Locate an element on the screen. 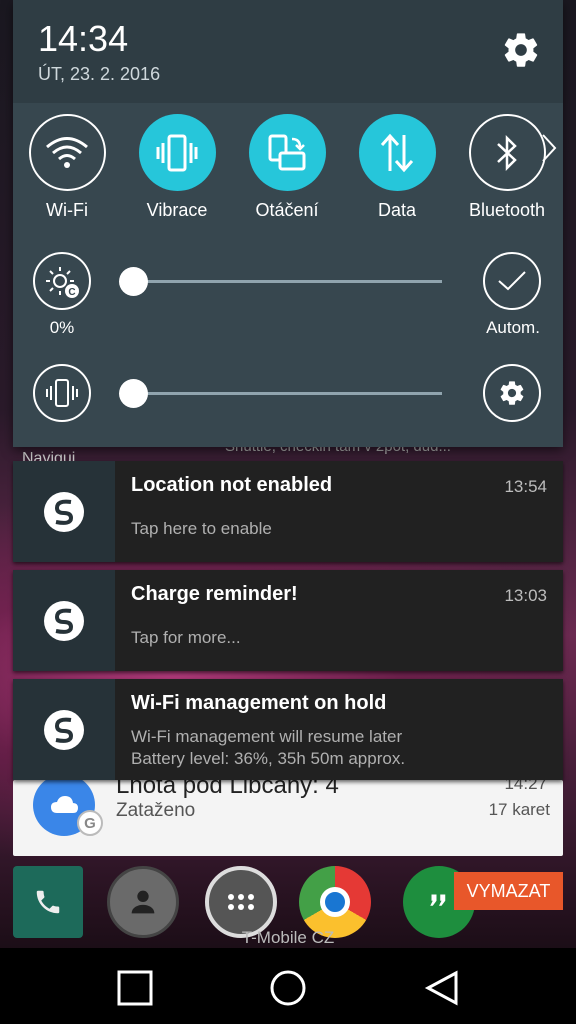 Image resolution: width=576 pixels, height=1024 pixels. tile-rotate: Otáčení is located at coordinates (287, 167).